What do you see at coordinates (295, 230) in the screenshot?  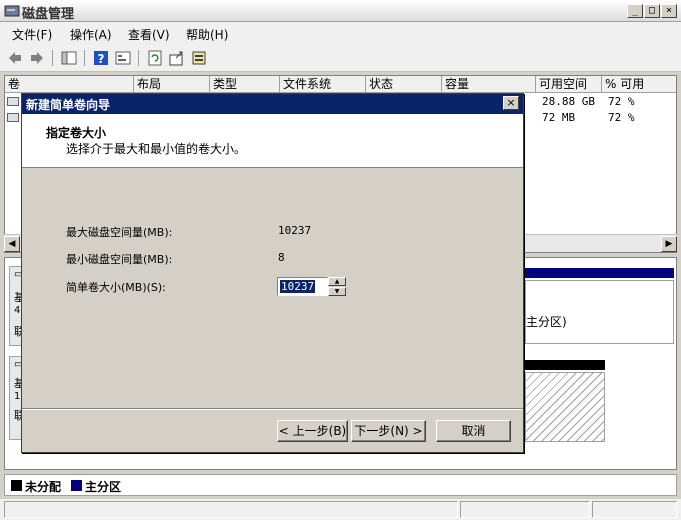 I see `max-size-value: 10237` at bounding box center [295, 230].